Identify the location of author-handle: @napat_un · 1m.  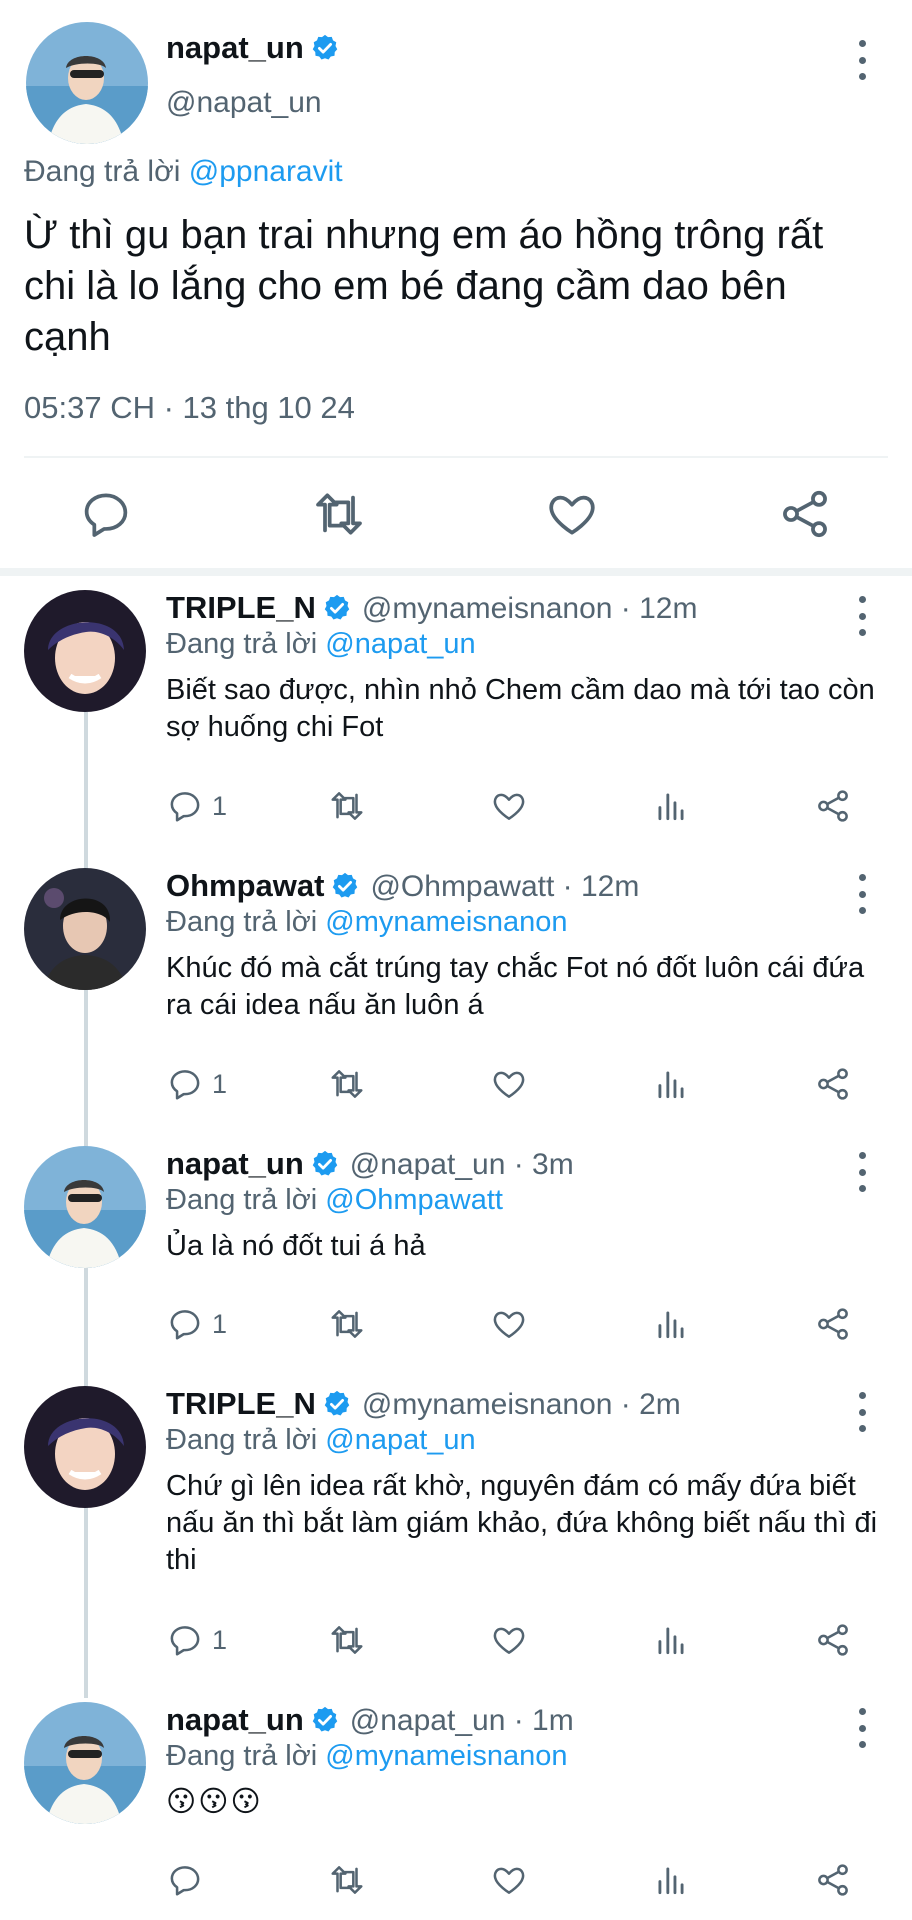
(462, 1720).